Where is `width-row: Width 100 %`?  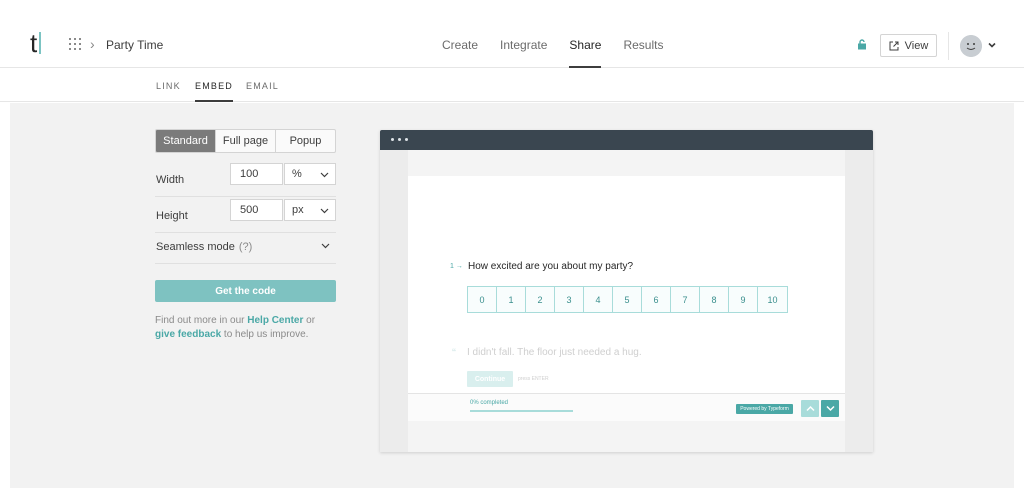
width-row: Width 100 % is located at coordinates (245, 179).